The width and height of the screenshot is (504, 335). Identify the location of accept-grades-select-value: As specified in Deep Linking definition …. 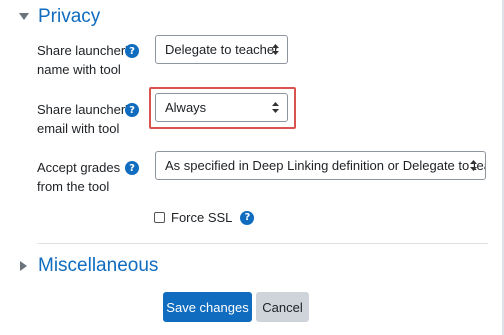
(325, 165).